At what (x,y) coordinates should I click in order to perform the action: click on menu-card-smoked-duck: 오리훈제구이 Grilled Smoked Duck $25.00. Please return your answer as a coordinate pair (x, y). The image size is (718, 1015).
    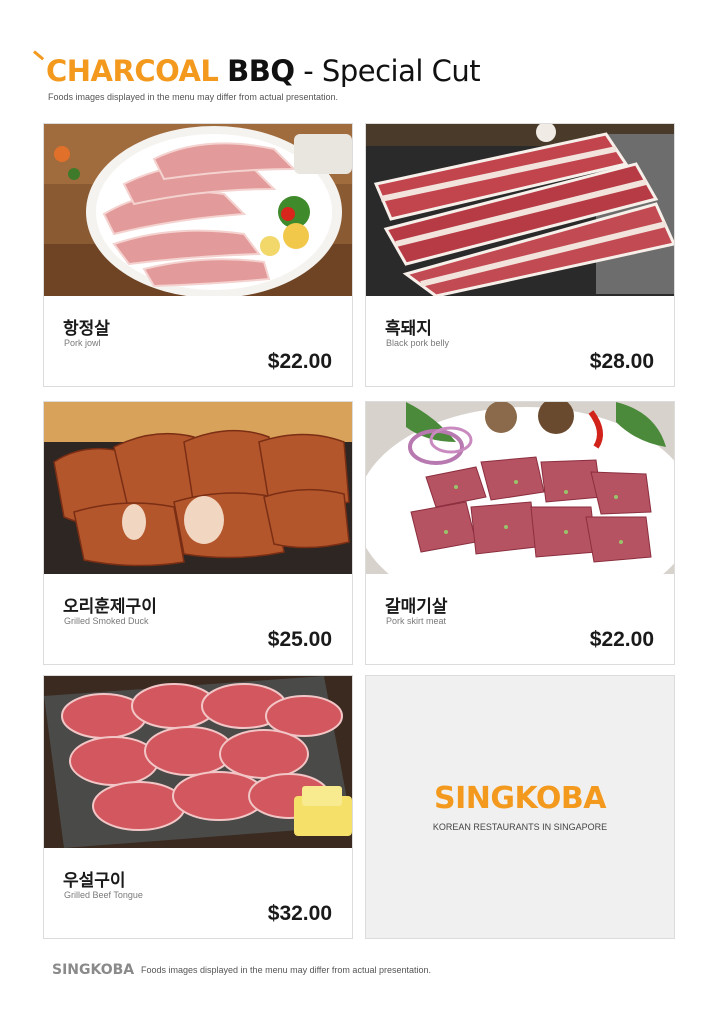
    Looking at the image, I should click on (198, 533).